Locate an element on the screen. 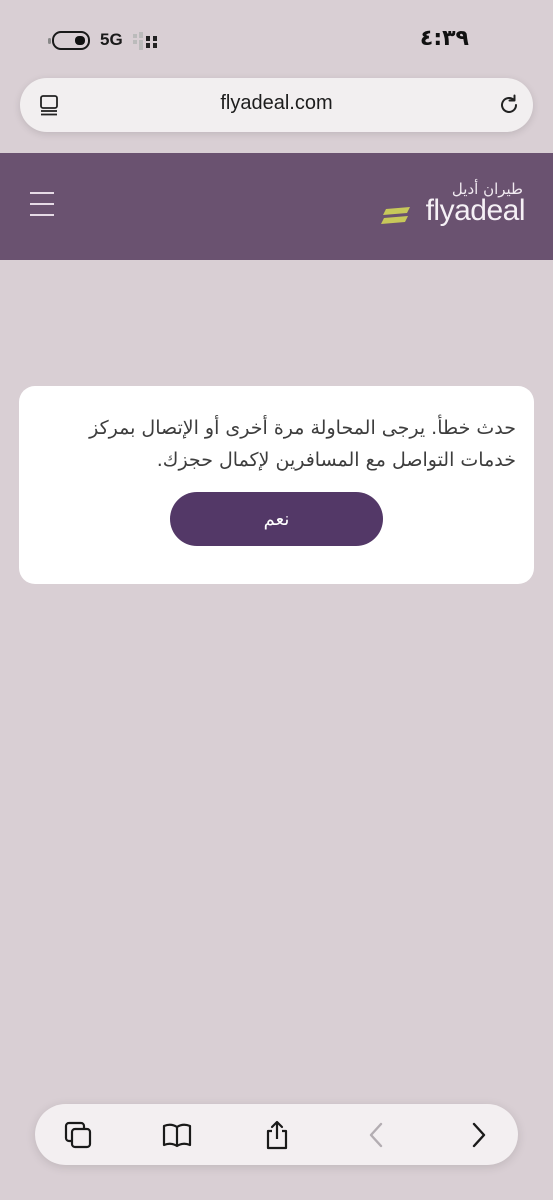 The width and height of the screenshot is (553, 1200). clock: ٤:٣٩ is located at coordinates (444, 38).